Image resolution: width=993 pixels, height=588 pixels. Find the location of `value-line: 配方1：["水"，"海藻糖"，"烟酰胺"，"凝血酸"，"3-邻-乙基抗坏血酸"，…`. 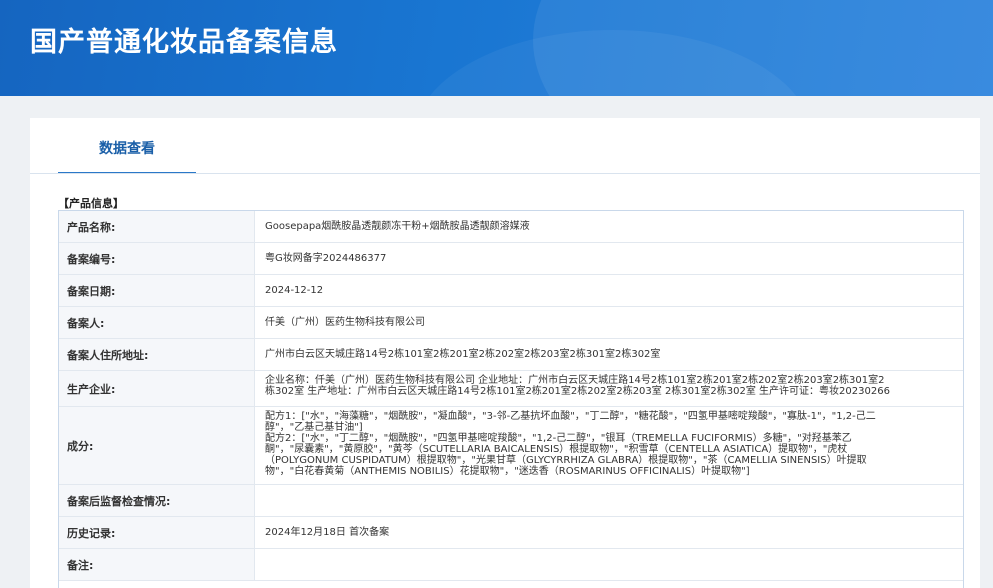

value-line: 配方1：["水"，"海藻糖"，"烟酰胺"，"凝血酸"，"3-邻-乙基抗坏血酸"，… is located at coordinates (570, 416).